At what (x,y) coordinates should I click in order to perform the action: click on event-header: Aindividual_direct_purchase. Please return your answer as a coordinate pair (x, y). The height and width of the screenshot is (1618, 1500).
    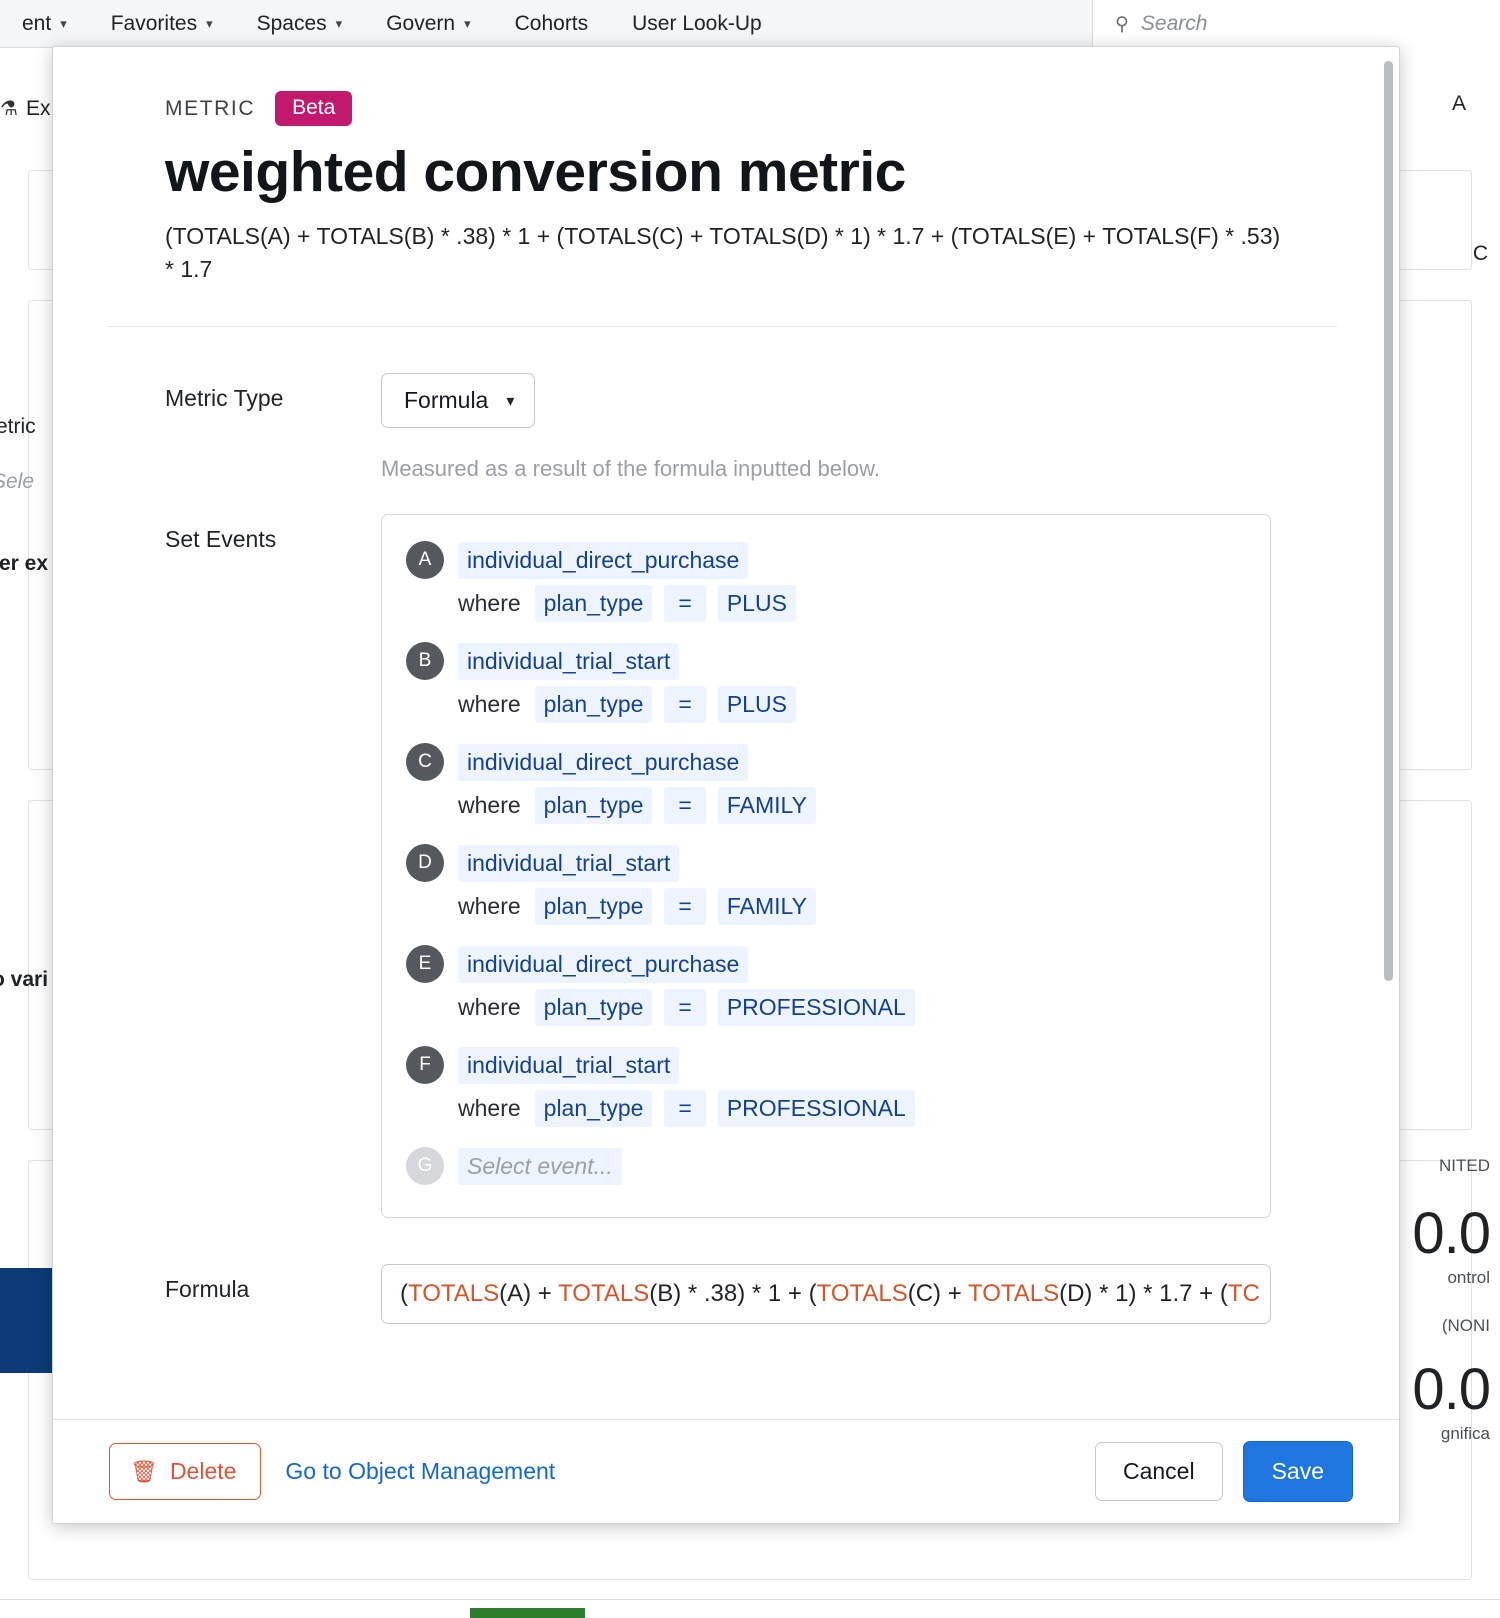
    Looking at the image, I should click on (826, 560).